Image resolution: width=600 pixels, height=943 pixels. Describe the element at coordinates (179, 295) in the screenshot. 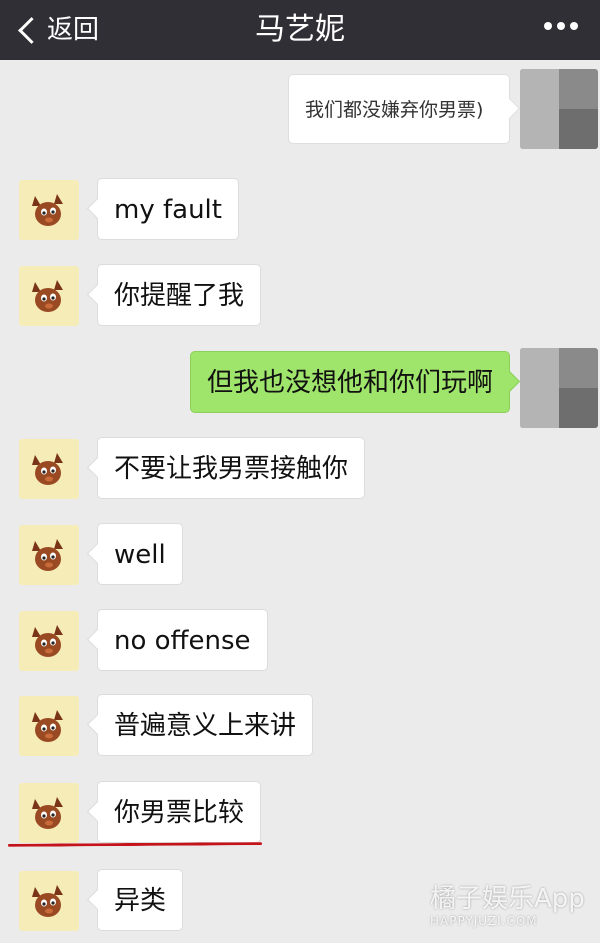

I see `message-bubble-incoming: 你提醒了我` at that location.